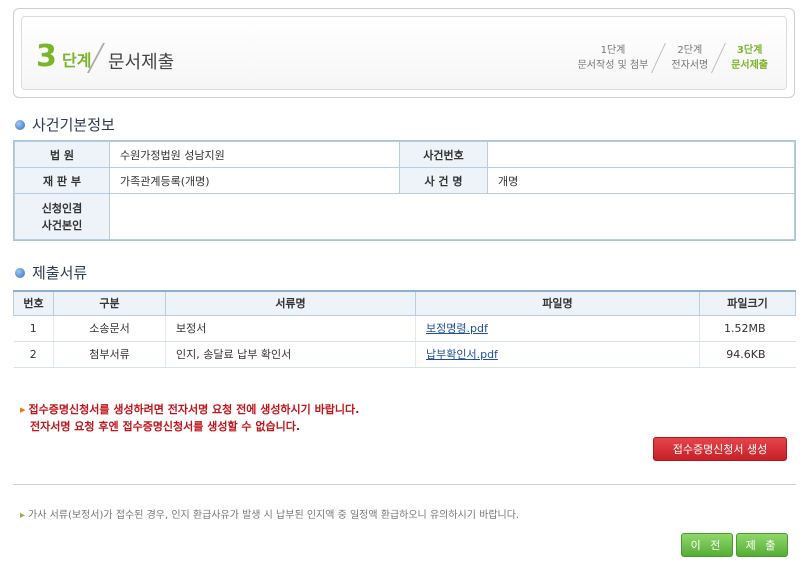 The height and width of the screenshot is (581, 808). Describe the element at coordinates (690, 50) in the screenshot. I see `step-2-number: 2단계` at that location.